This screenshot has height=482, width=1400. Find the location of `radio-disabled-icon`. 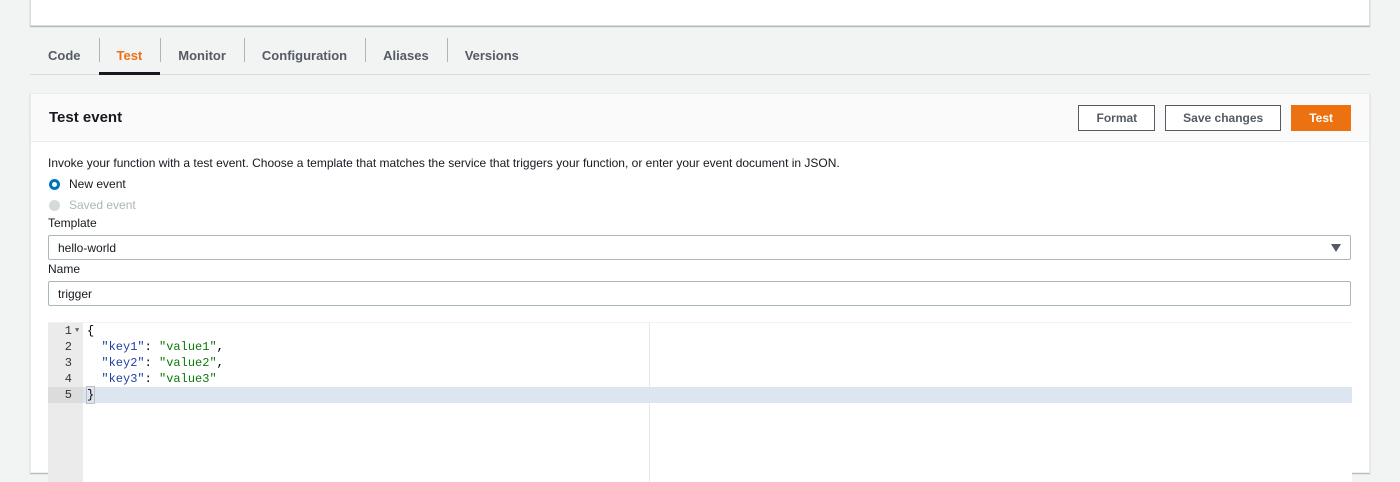

radio-disabled-icon is located at coordinates (54, 205).